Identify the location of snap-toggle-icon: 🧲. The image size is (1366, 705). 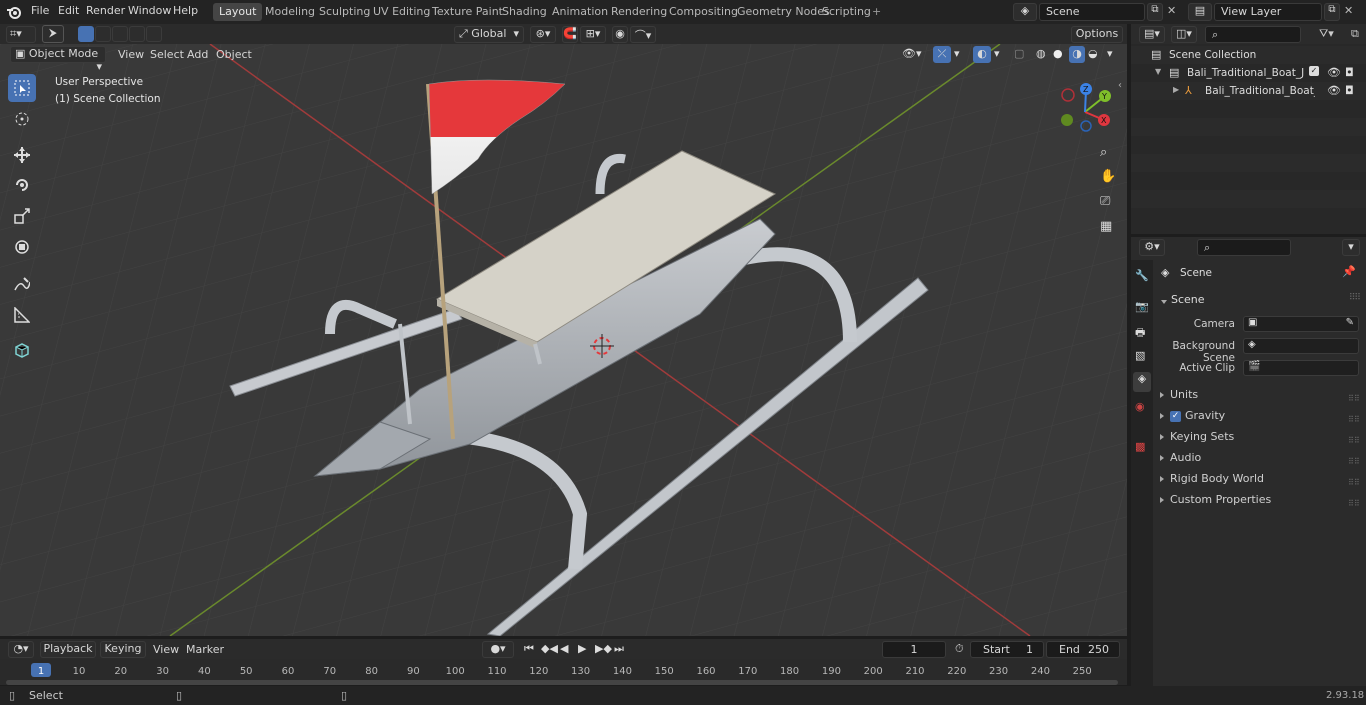
(570, 34).